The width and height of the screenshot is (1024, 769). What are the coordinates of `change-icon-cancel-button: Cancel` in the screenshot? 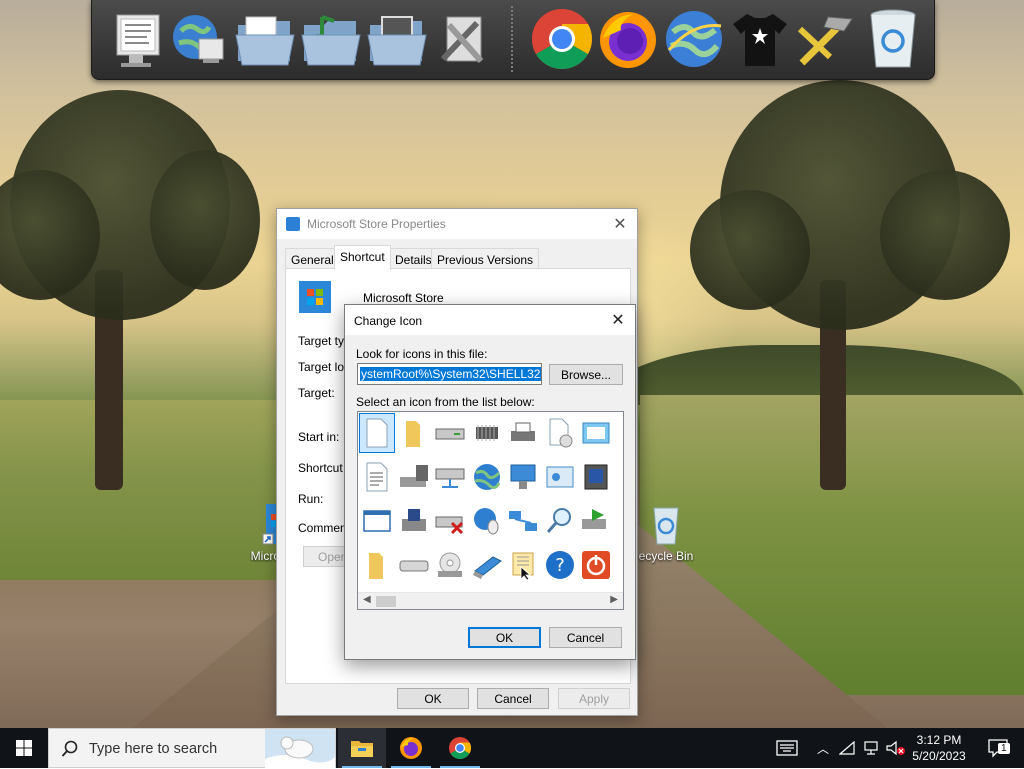 It's located at (585, 637).